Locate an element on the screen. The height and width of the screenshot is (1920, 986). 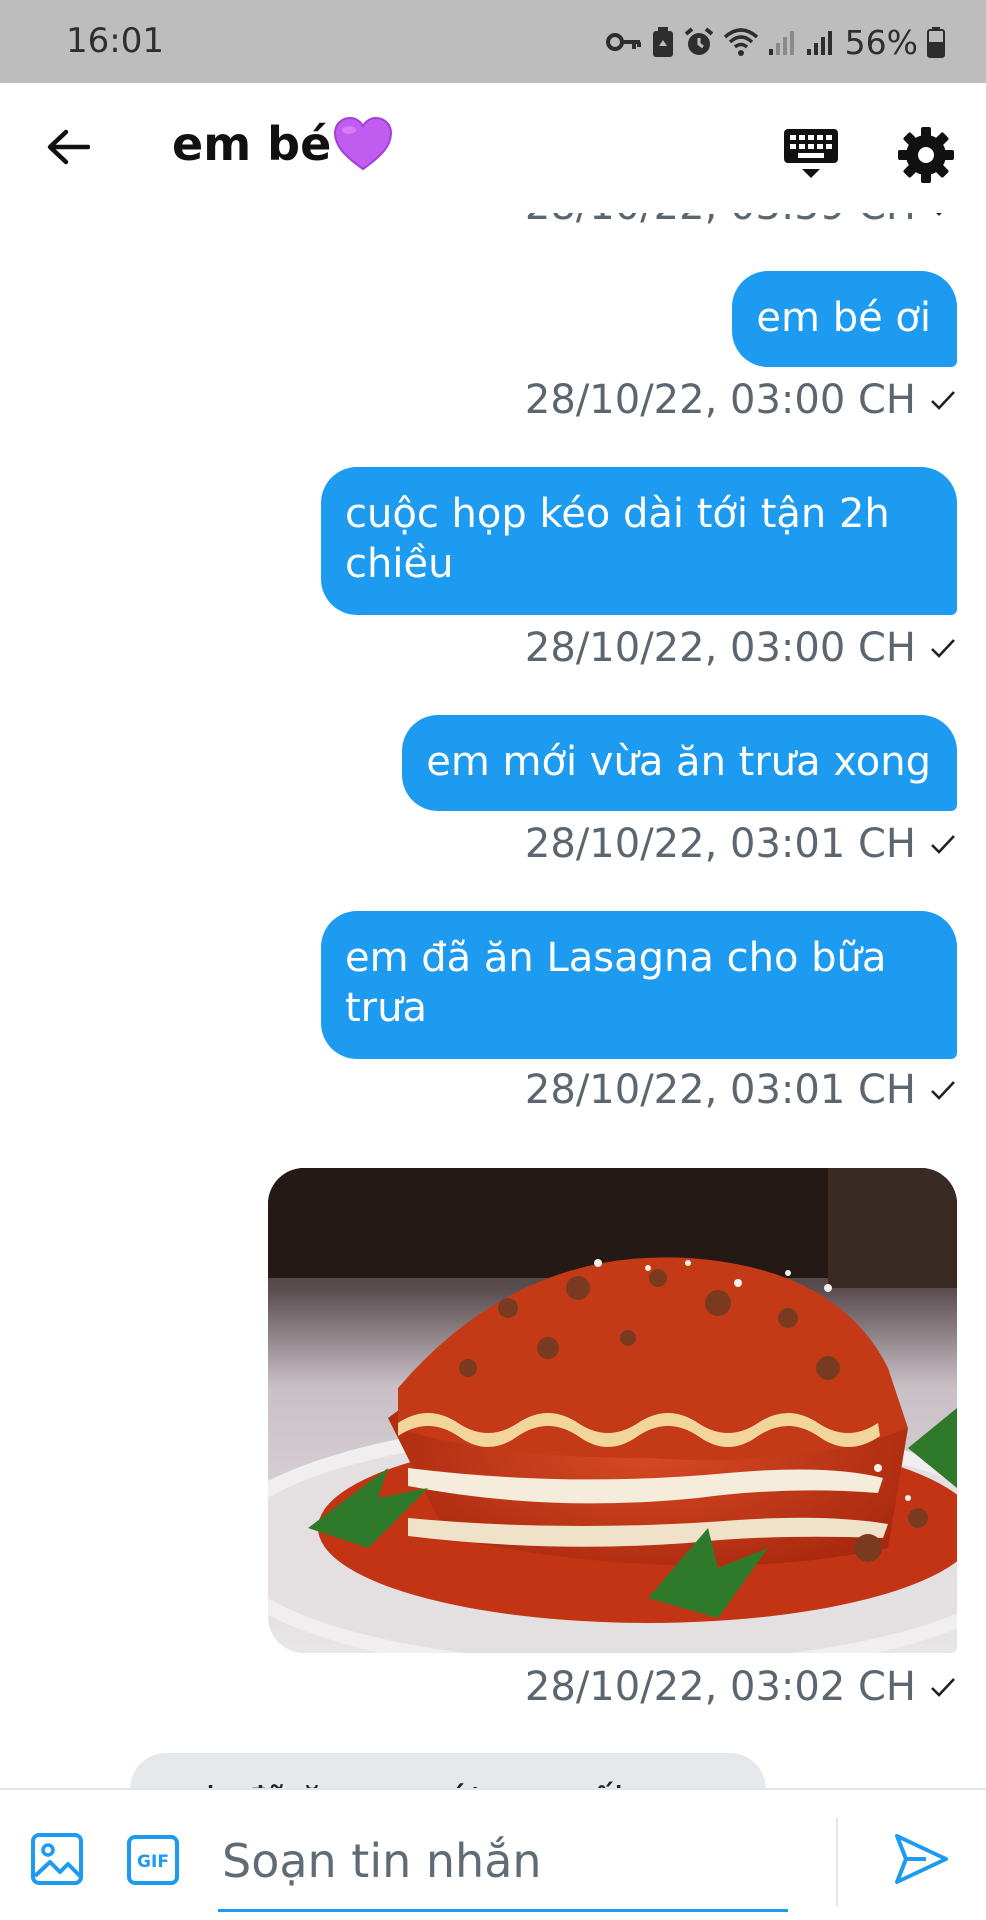
alarm-icon is located at coordinates (698, 41).